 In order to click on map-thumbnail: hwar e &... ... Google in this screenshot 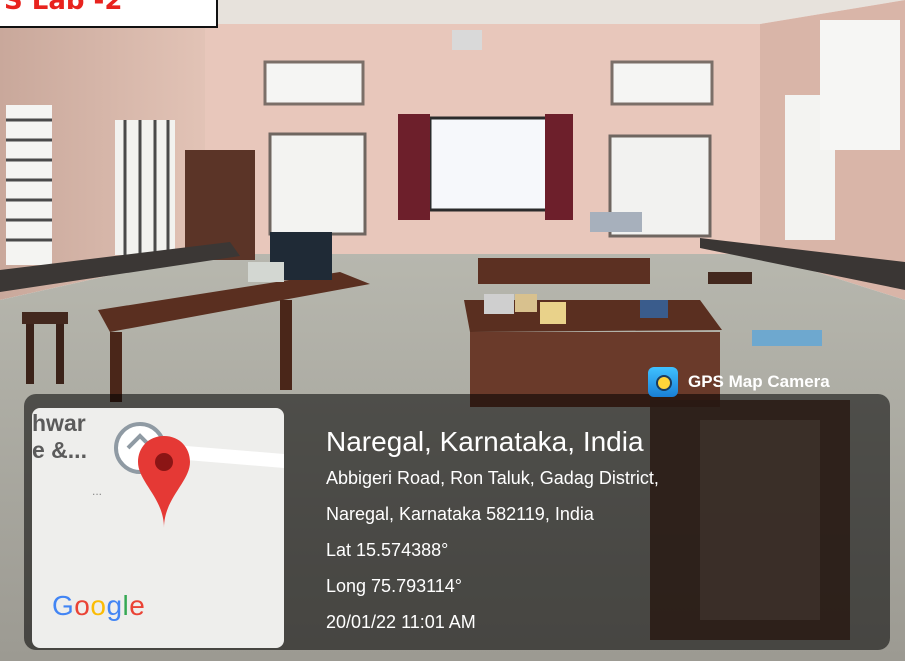, I will do `click(158, 528)`.